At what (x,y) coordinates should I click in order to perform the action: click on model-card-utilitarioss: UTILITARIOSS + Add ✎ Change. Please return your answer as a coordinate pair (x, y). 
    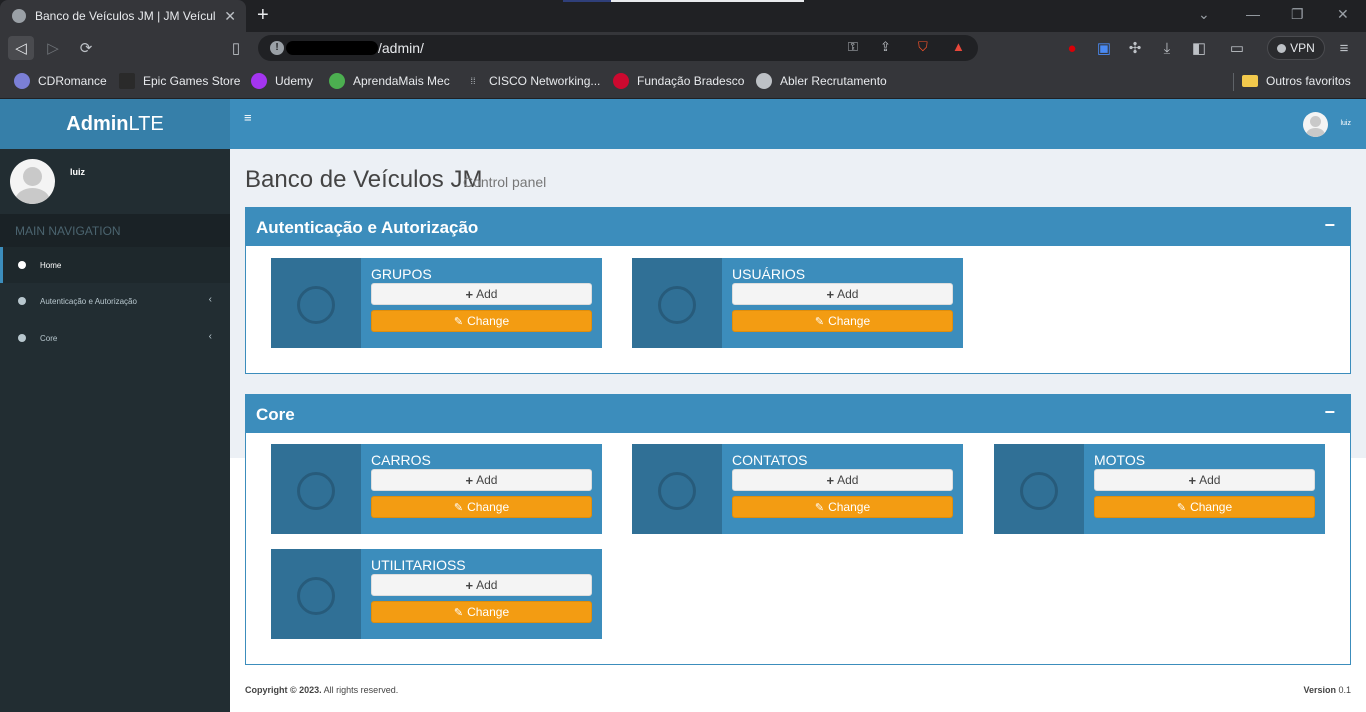
    Looking at the image, I should click on (436, 594).